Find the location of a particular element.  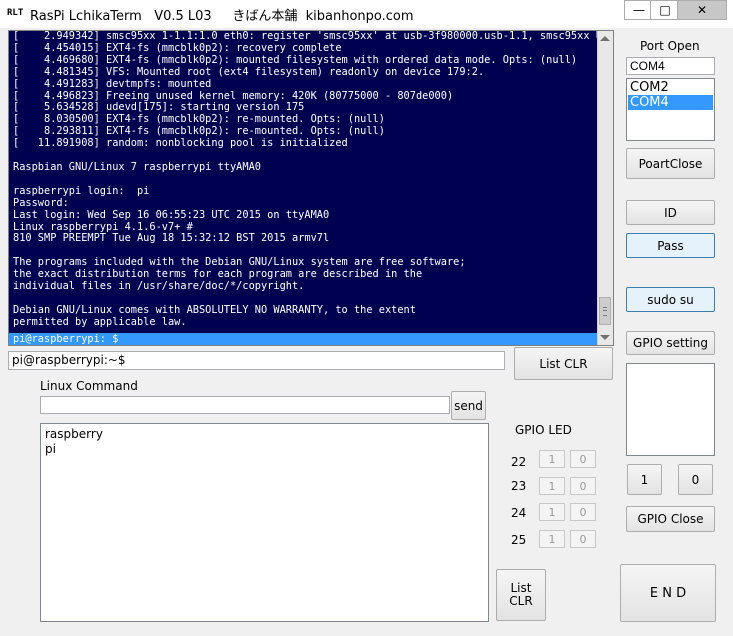

gpio23-off-button: 0 is located at coordinates (583, 486).